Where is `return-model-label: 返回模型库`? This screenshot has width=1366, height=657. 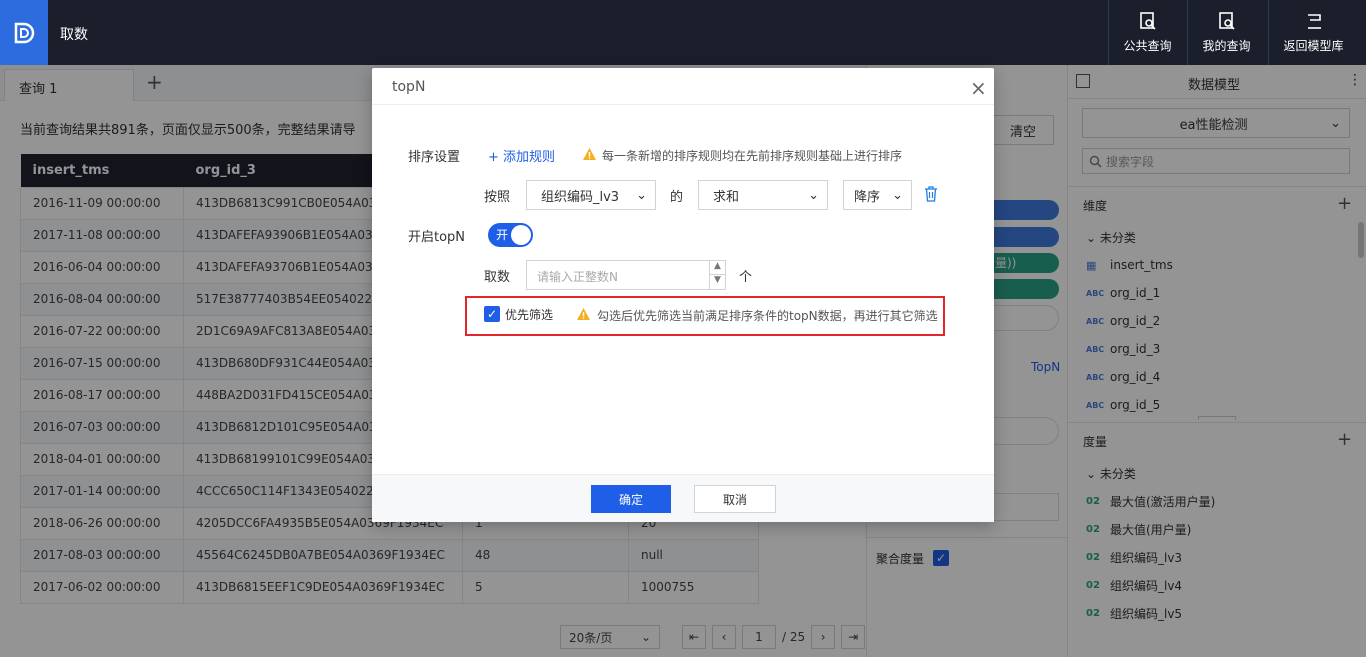 return-model-label: 返回模型库 is located at coordinates (1313, 46).